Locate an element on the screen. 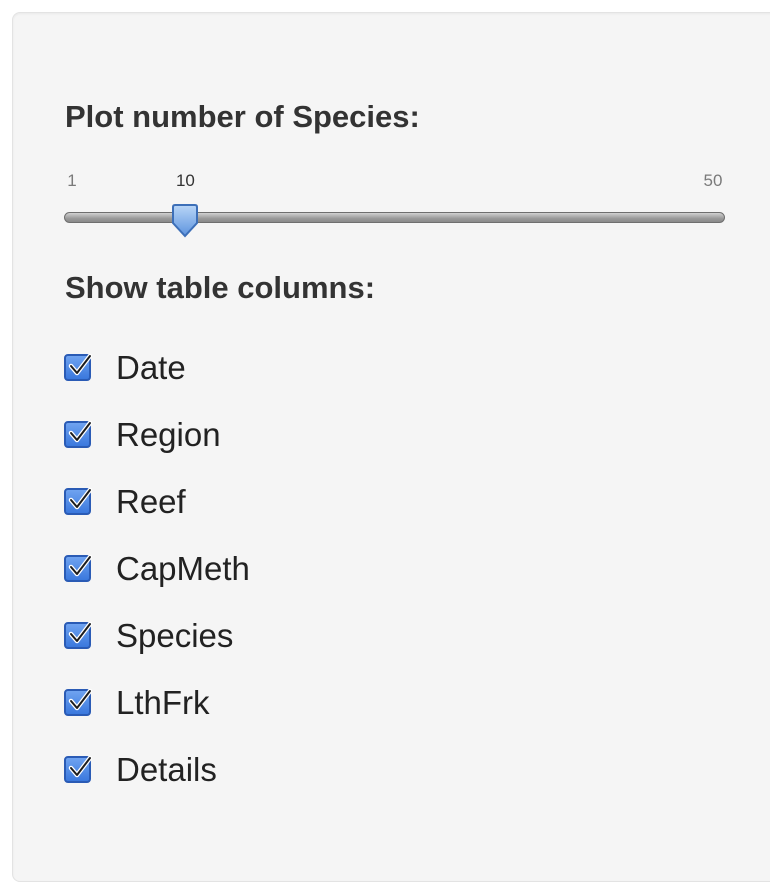 The image size is (770, 882). checkbox-label: Region is located at coordinates (168, 434).